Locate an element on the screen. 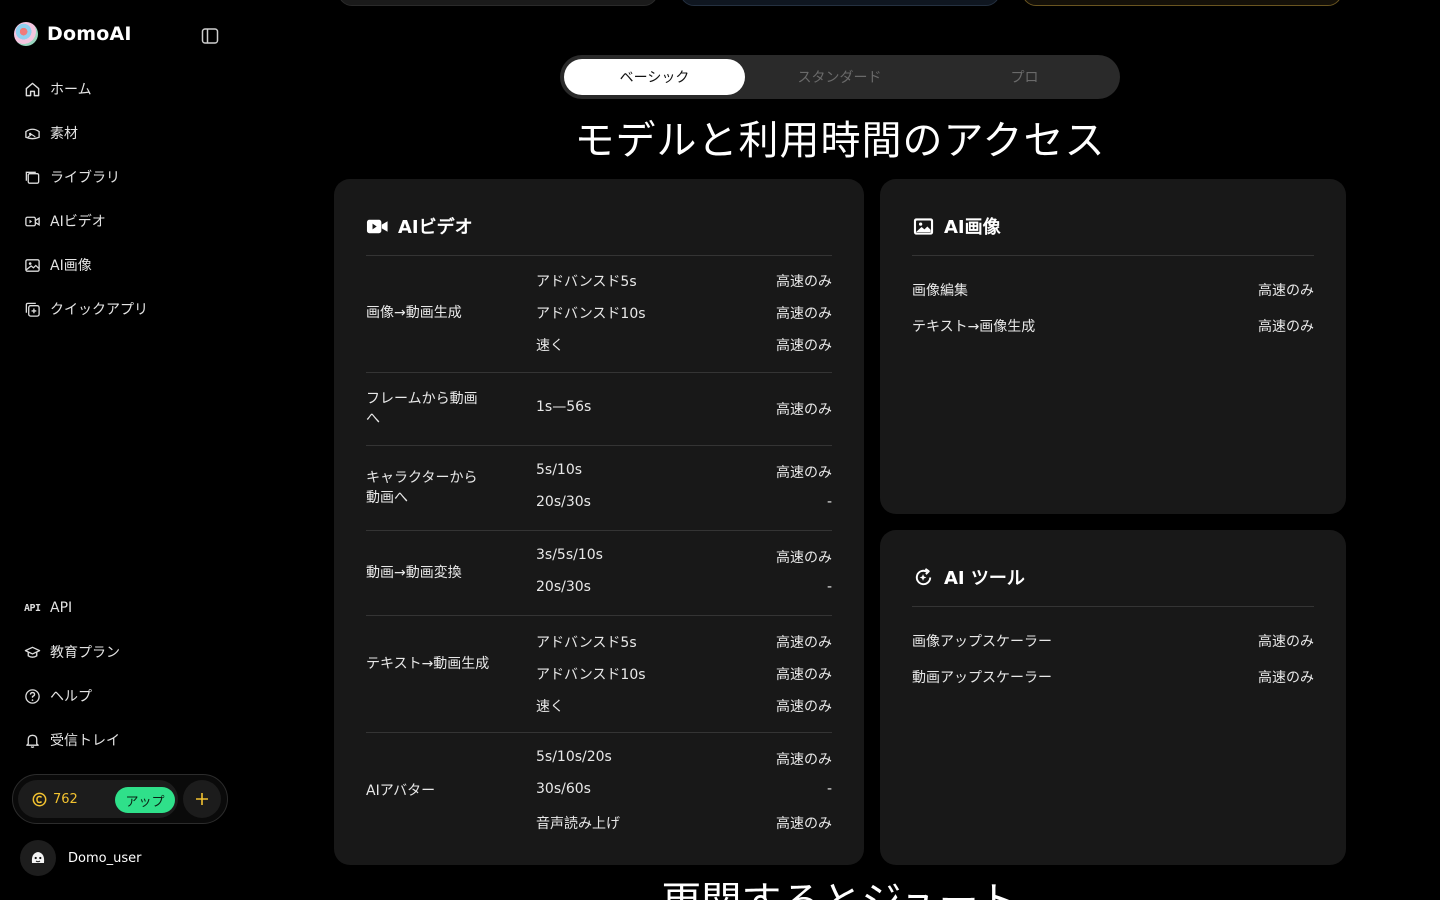 The width and height of the screenshot is (1440, 900). plan-tabs: ベーシック スタンダード プロ is located at coordinates (840, 77).